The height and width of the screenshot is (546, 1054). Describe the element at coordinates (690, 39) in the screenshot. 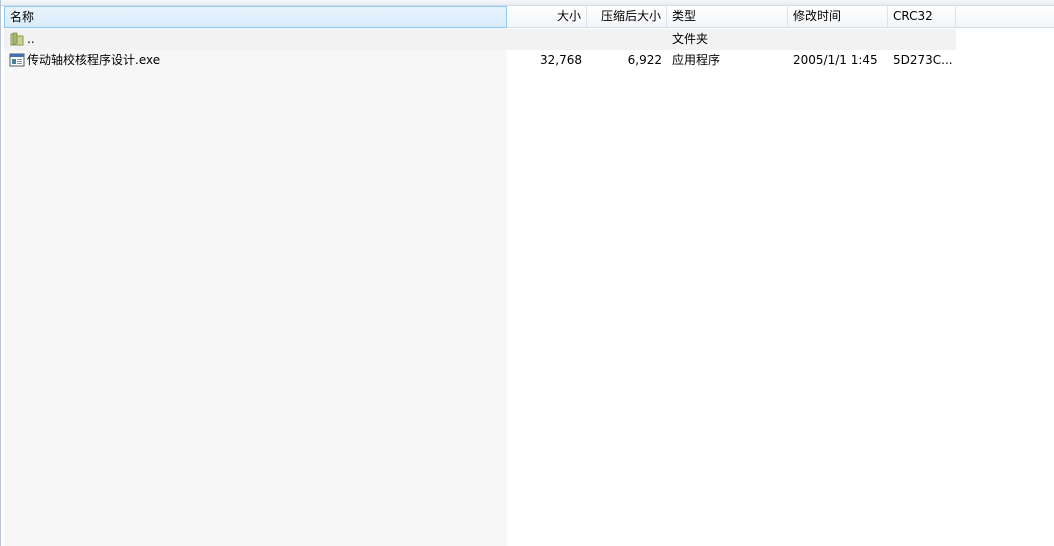

I see `cell-type: 文件夹` at that location.